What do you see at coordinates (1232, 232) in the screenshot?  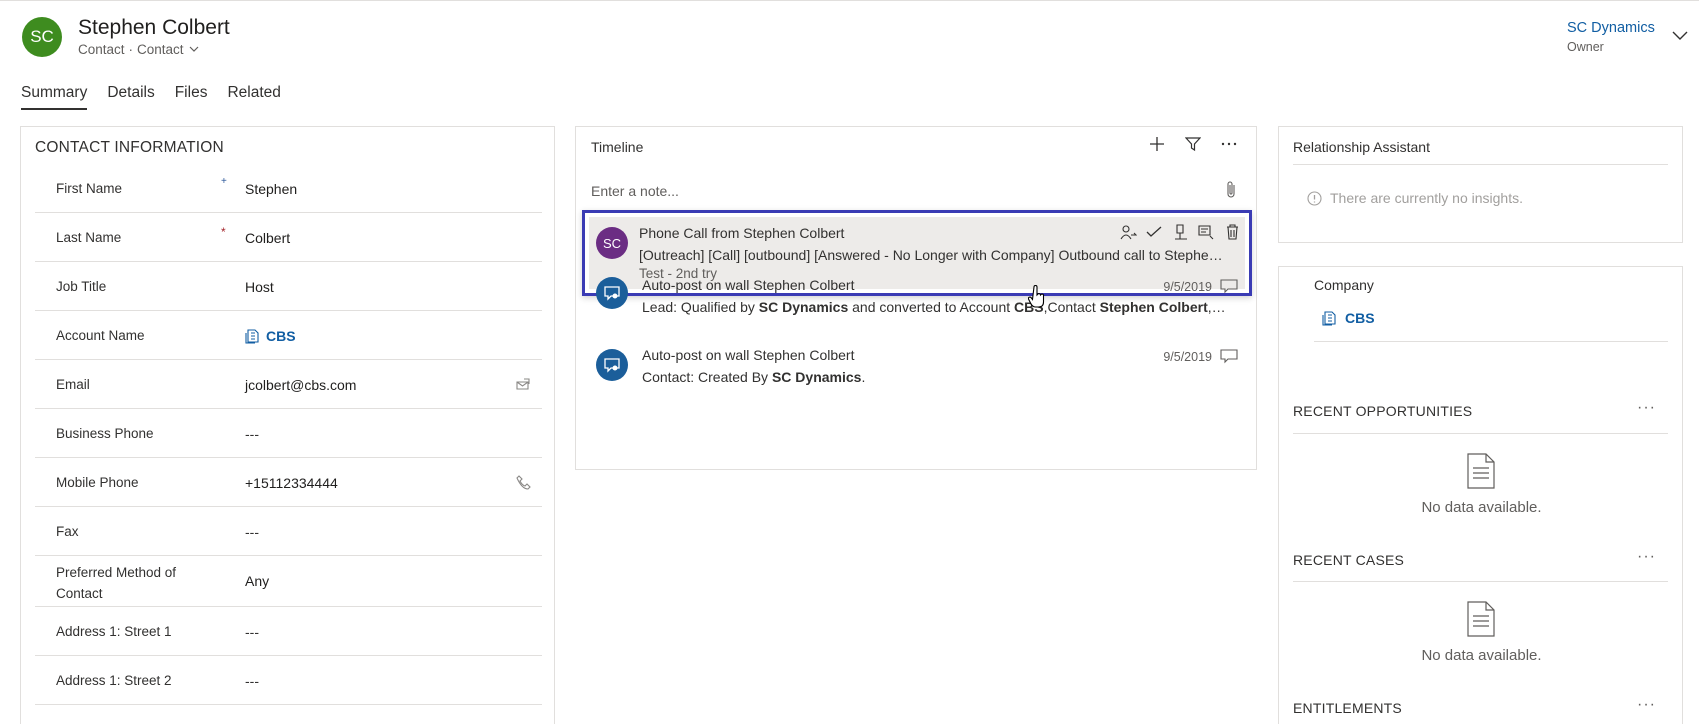 I see `delete-icon` at bounding box center [1232, 232].